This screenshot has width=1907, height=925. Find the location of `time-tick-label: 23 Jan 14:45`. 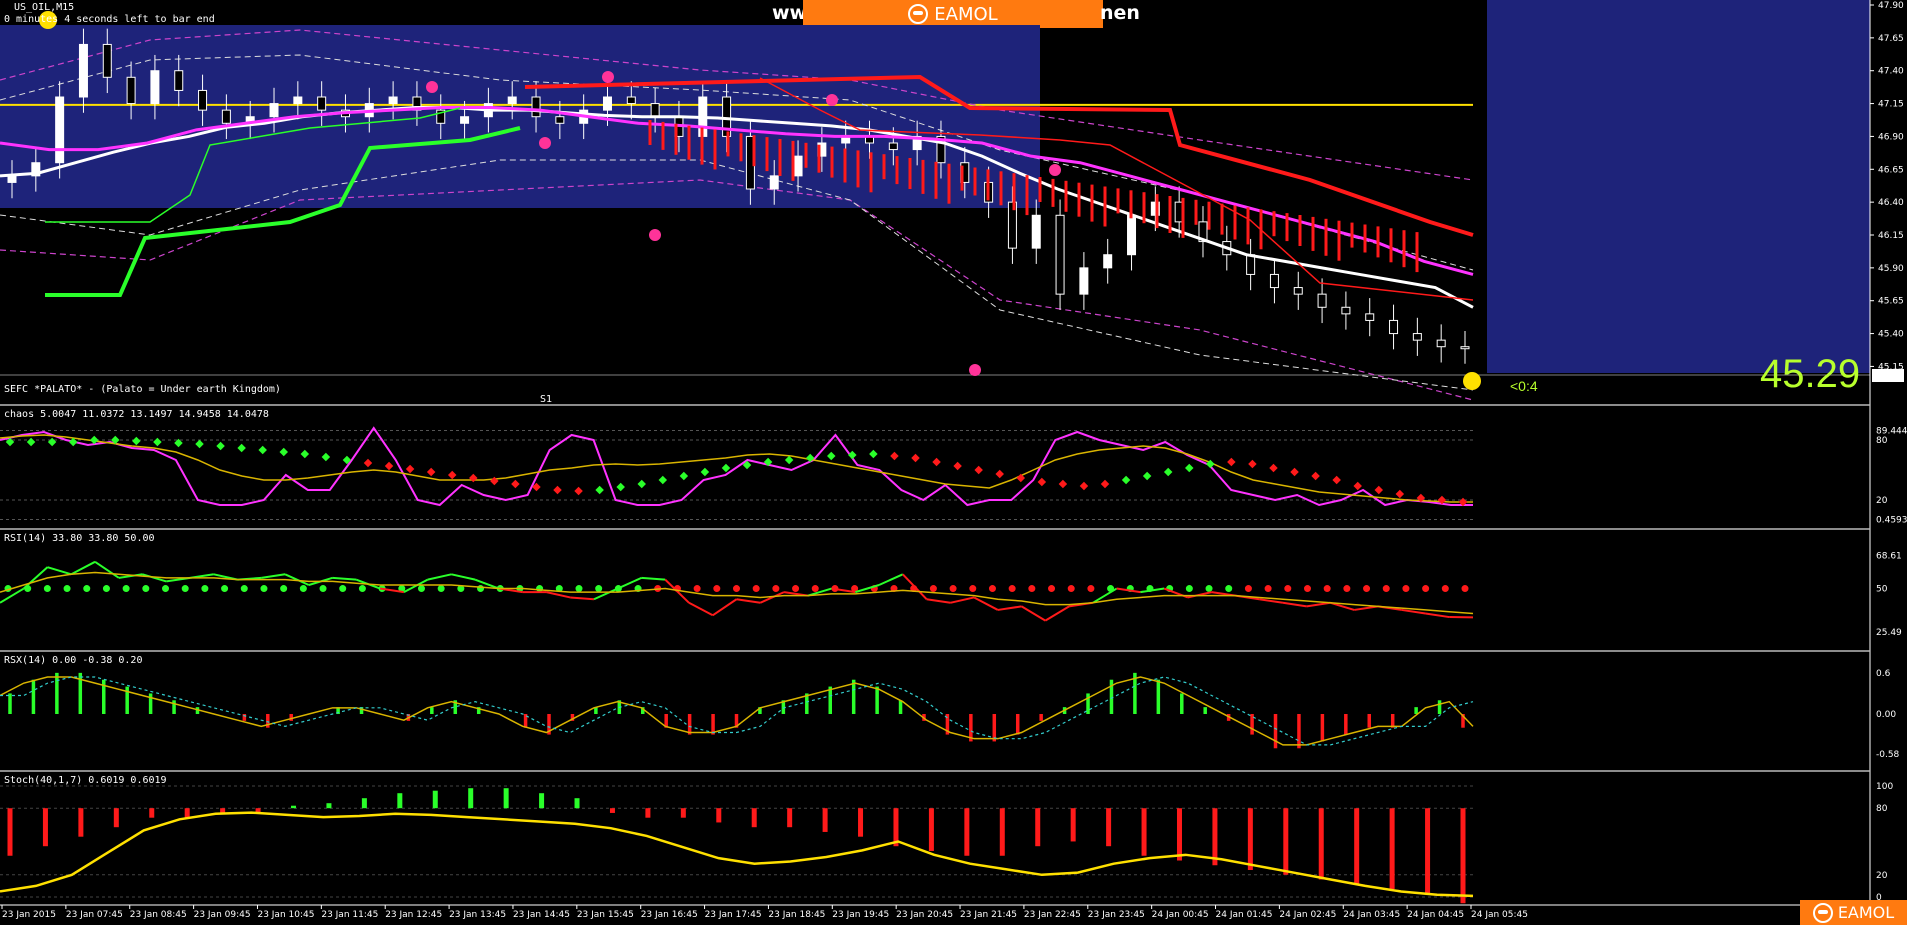

time-tick-label: 23 Jan 14:45 is located at coordinates (541, 915).